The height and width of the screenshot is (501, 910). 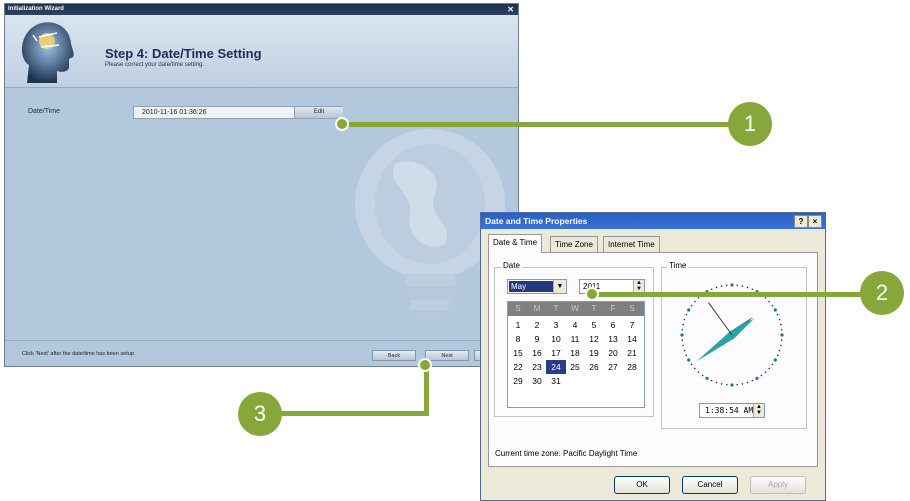 What do you see at coordinates (594, 353) in the screenshot?
I see `calendar-day: 19` at bounding box center [594, 353].